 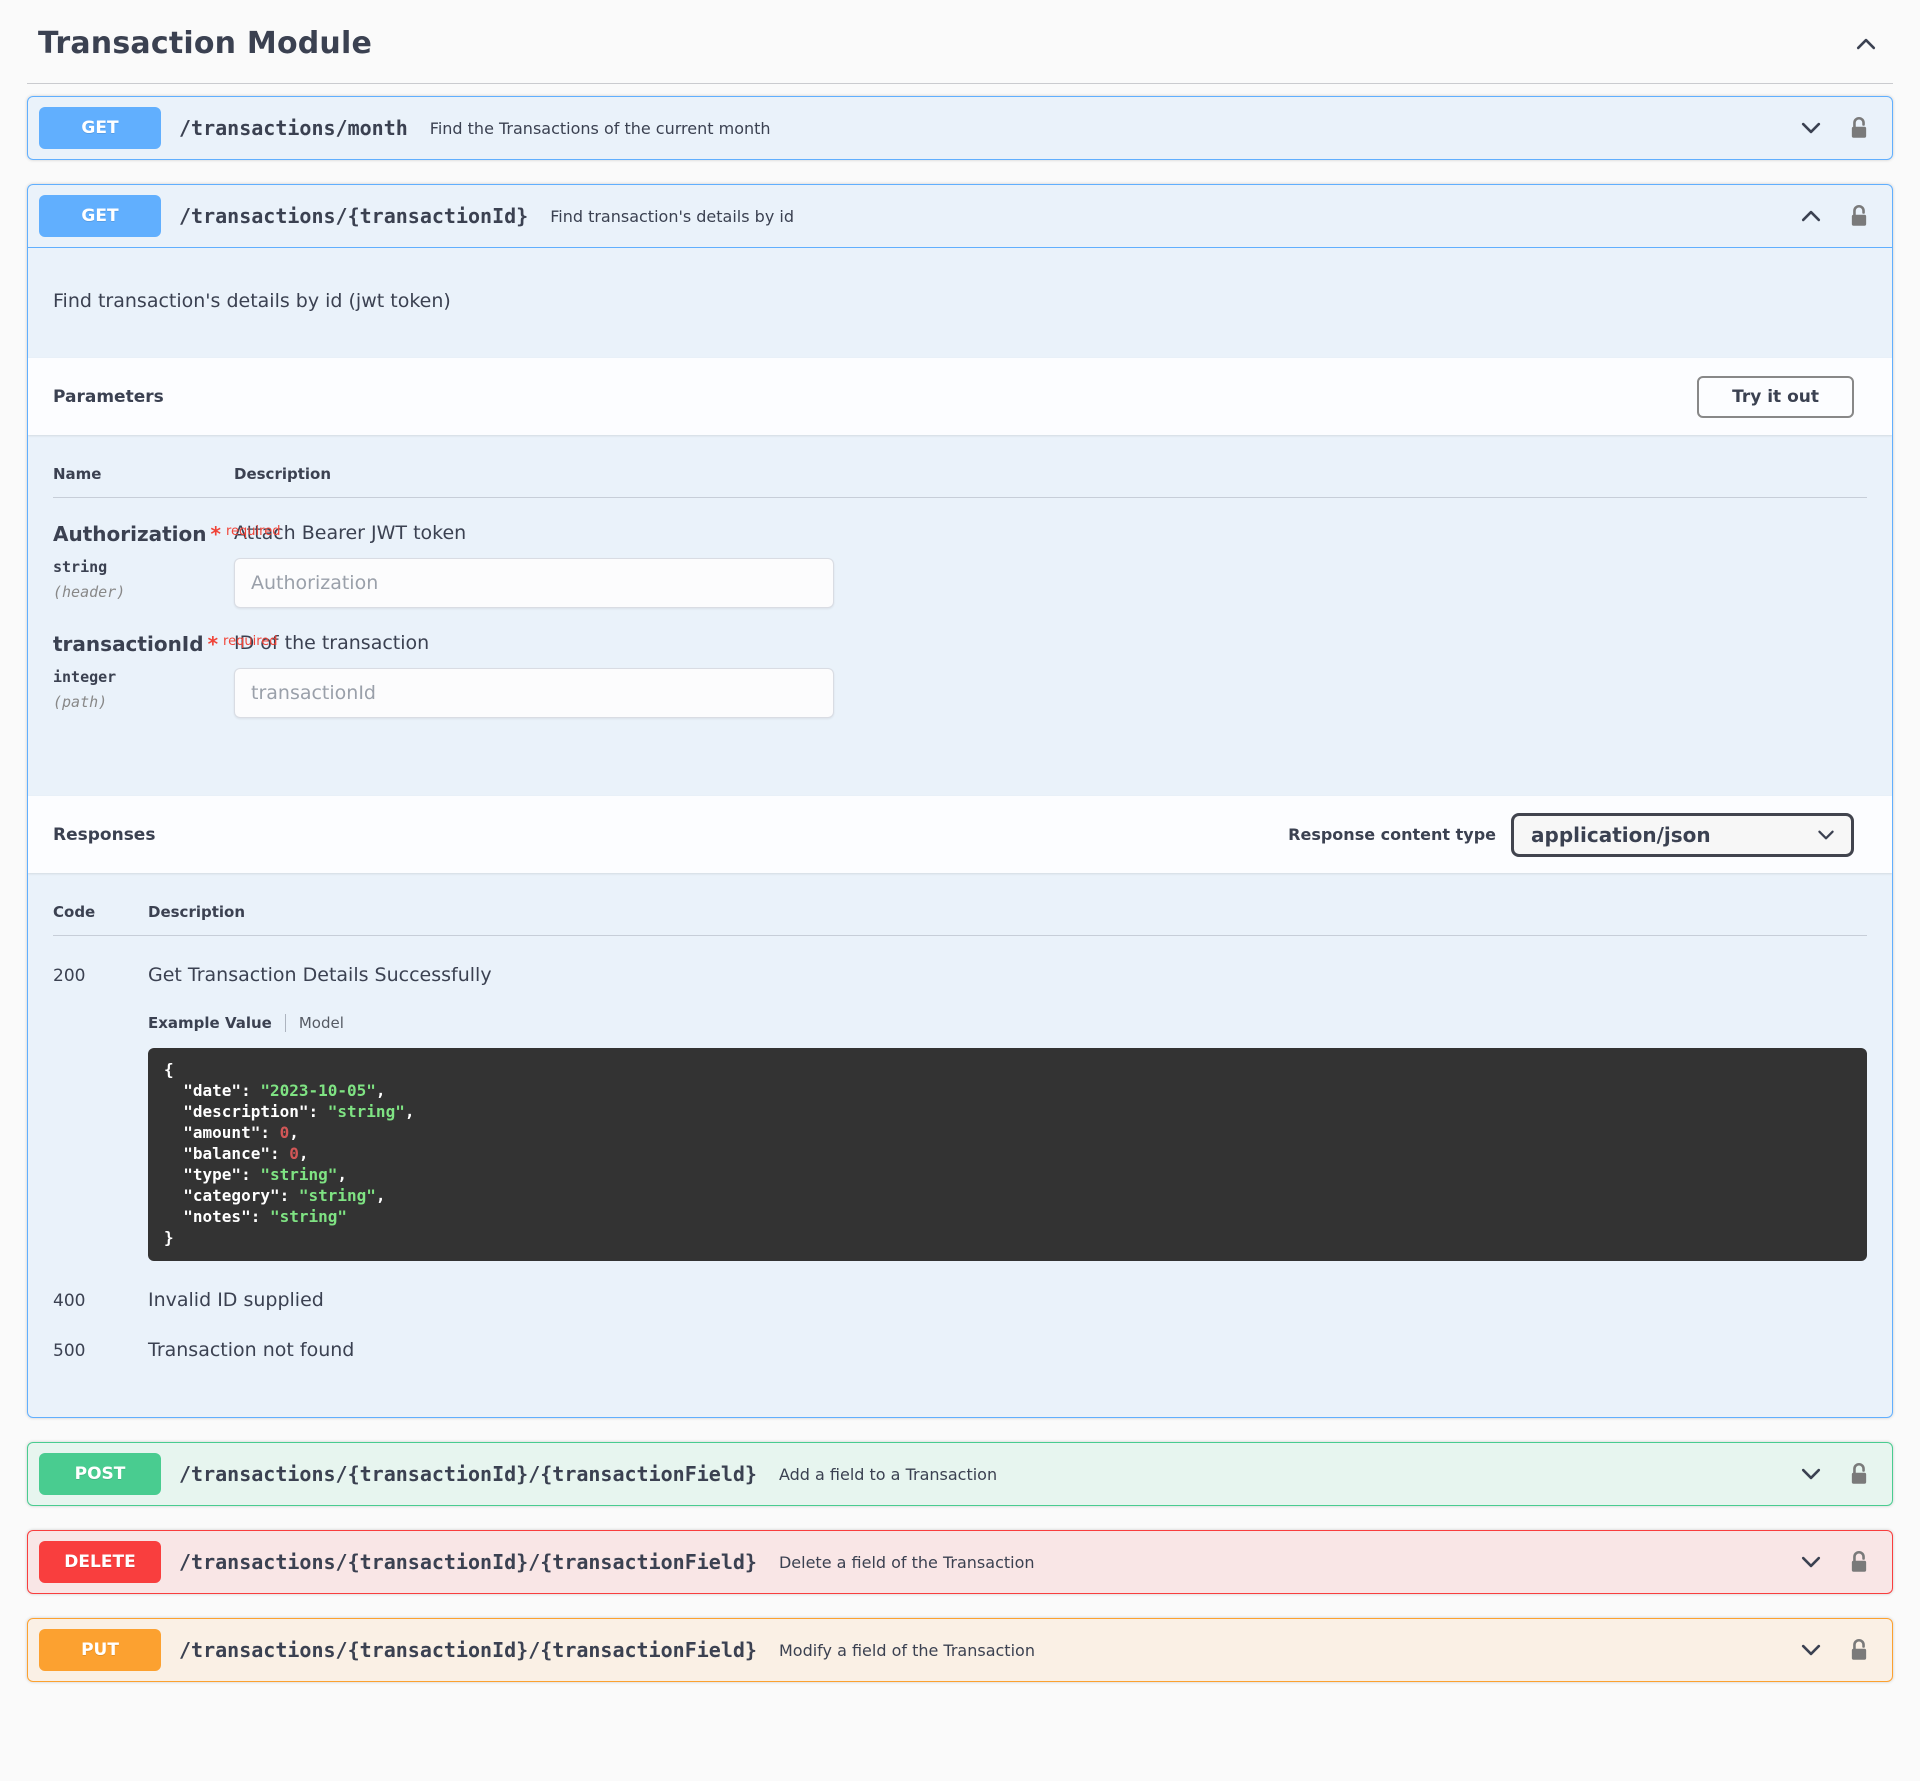 I want to click on col-header-code: Code, so click(x=74, y=912).